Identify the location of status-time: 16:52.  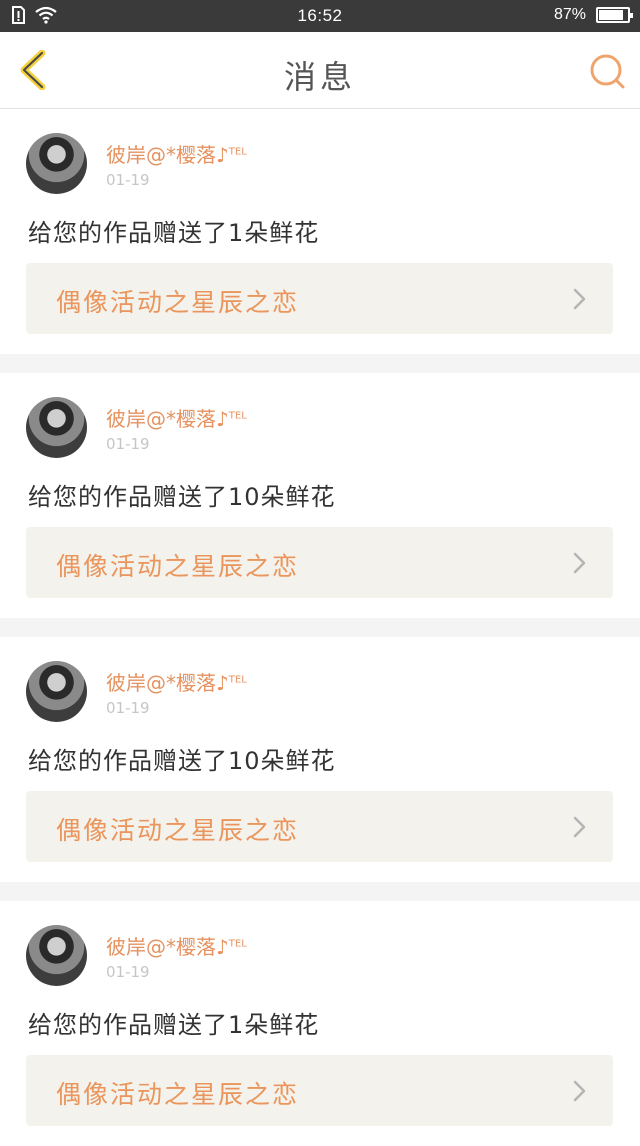
(320, 15).